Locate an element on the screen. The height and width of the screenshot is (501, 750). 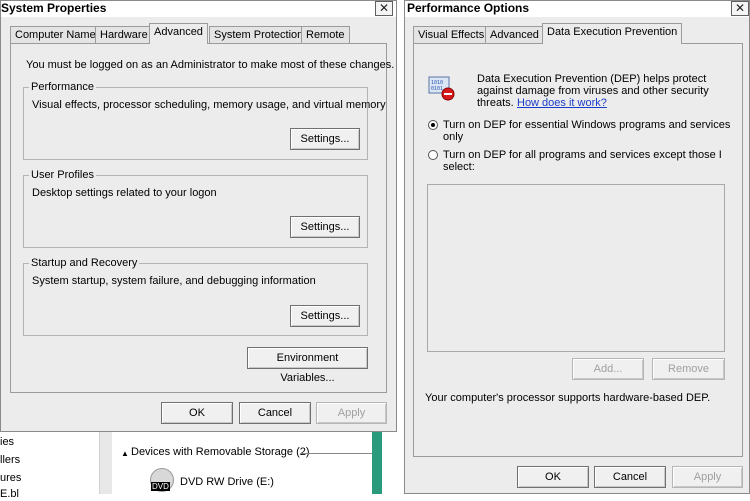
dep-essential-label-line-2: only is located at coordinates (453, 137).